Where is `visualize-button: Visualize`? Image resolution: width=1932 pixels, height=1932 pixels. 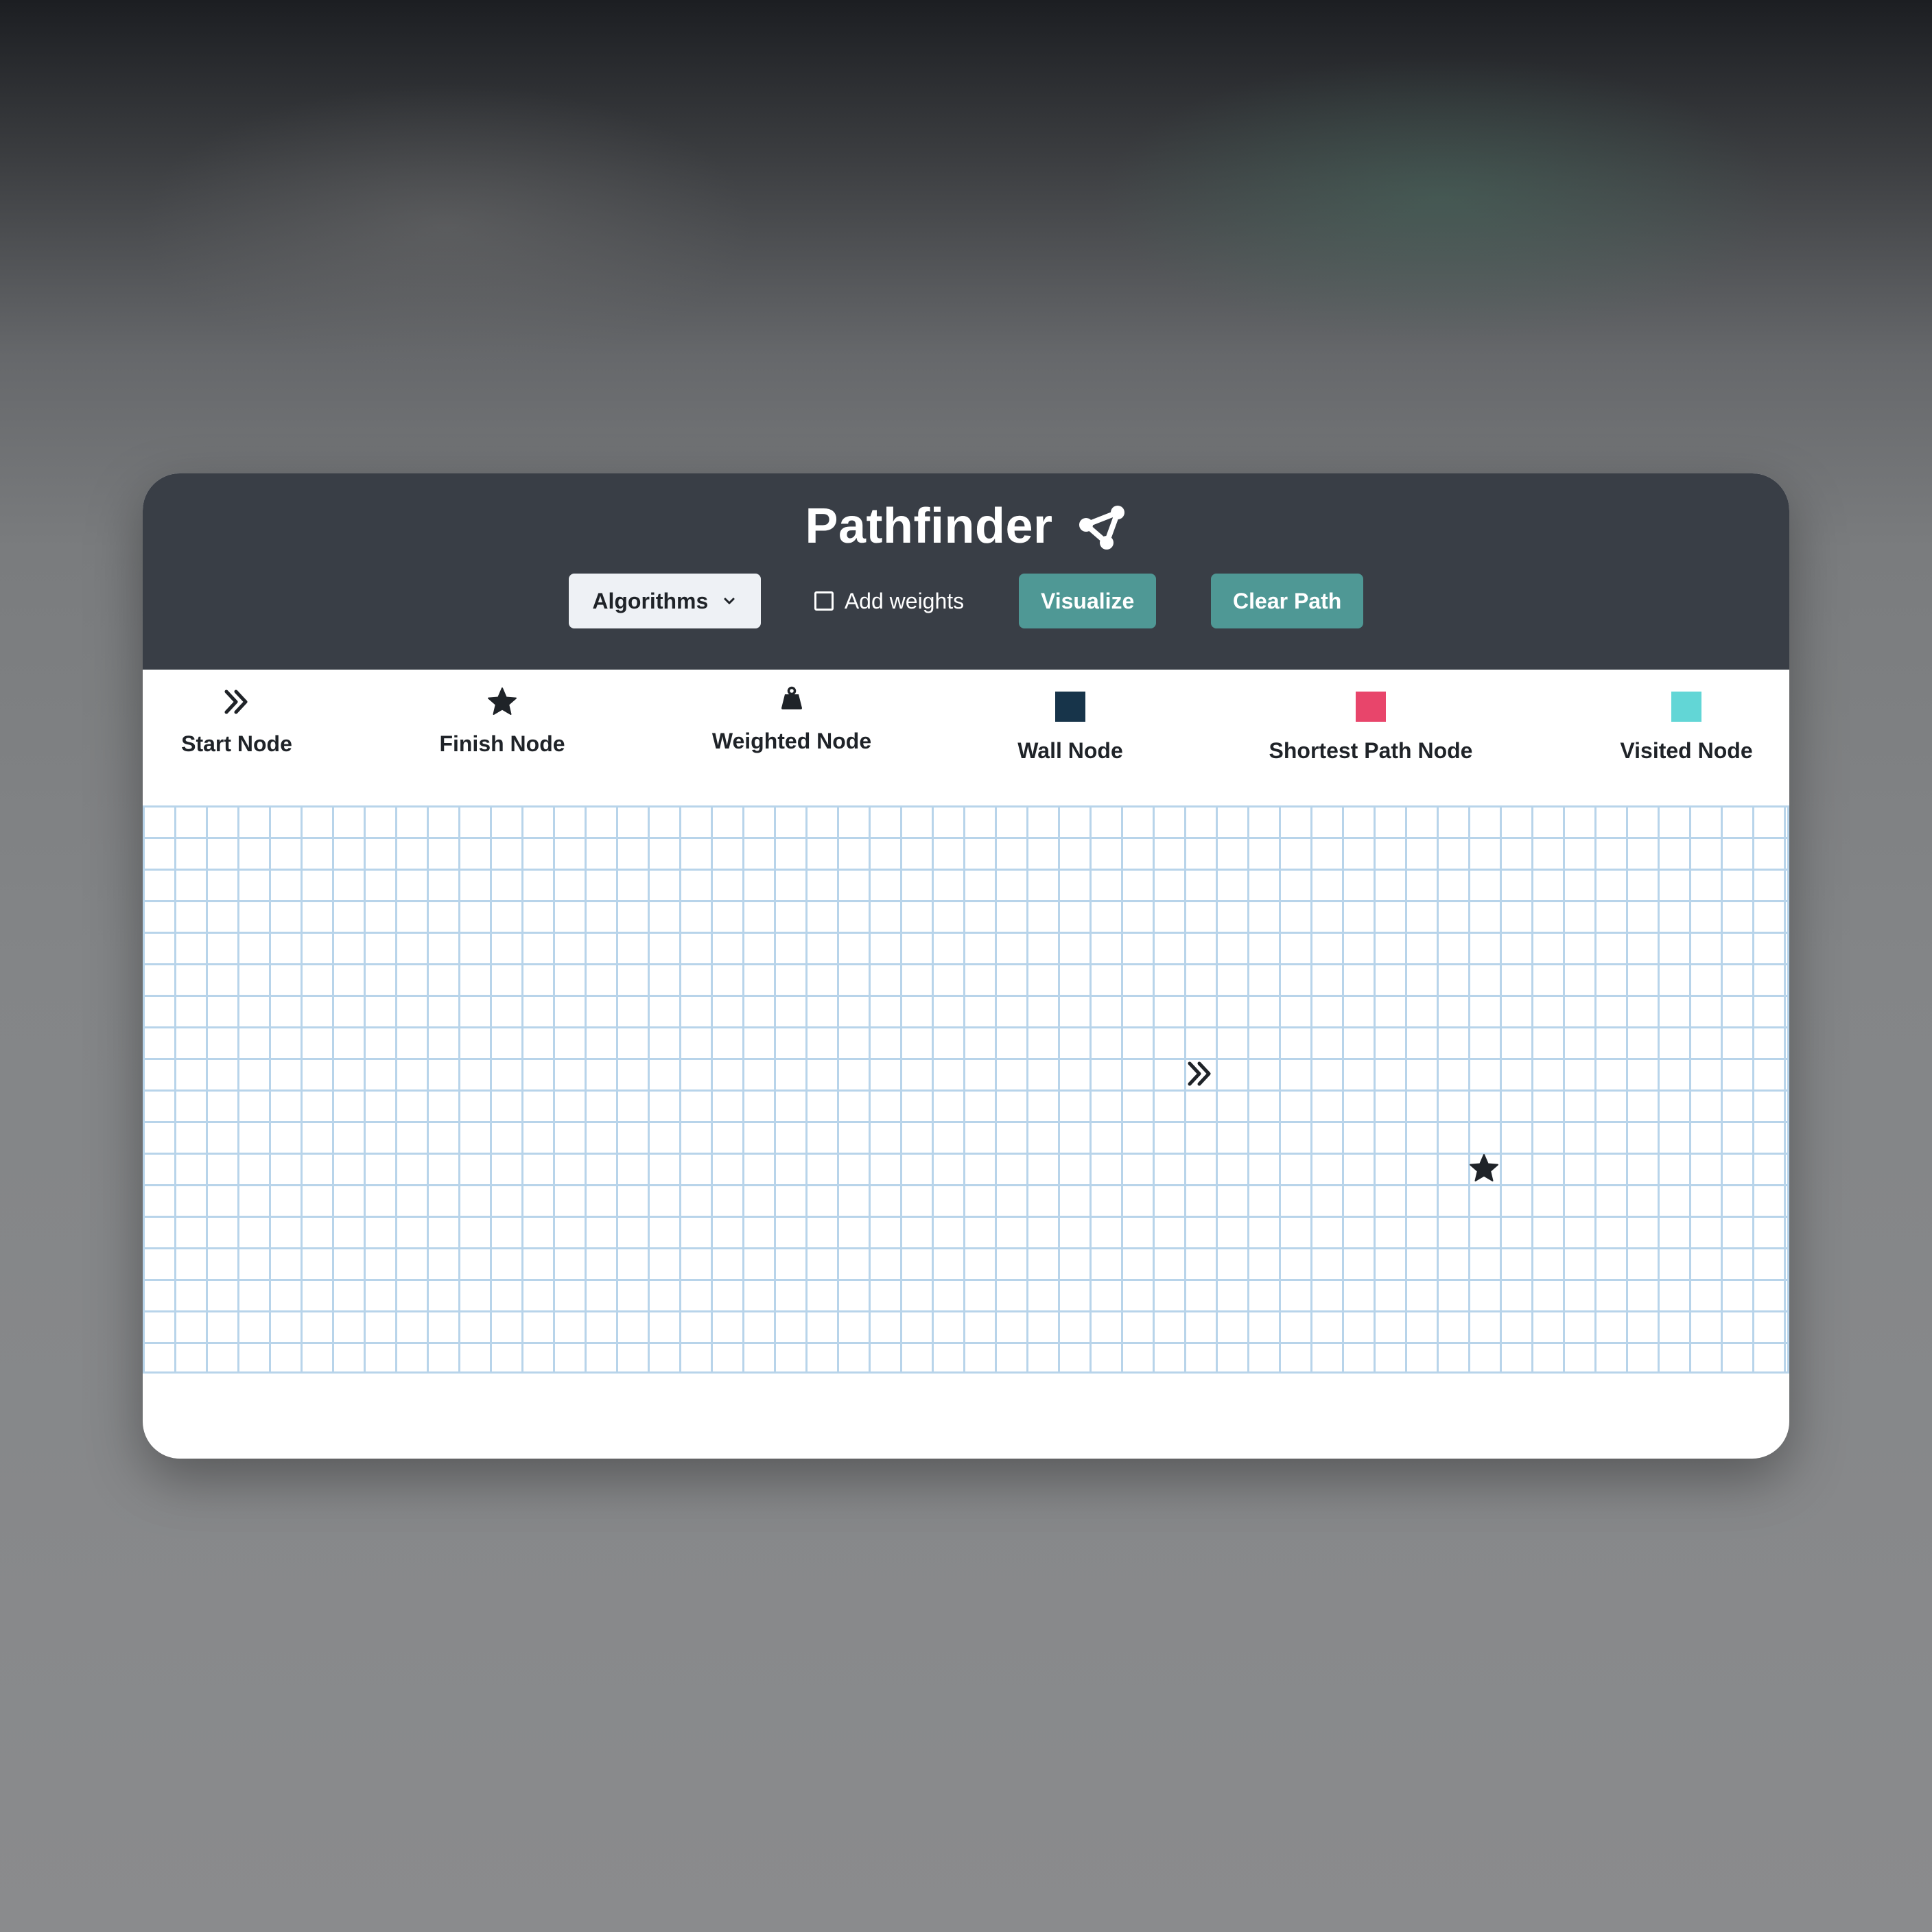
visualize-button: Visualize is located at coordinates (1088, 601).